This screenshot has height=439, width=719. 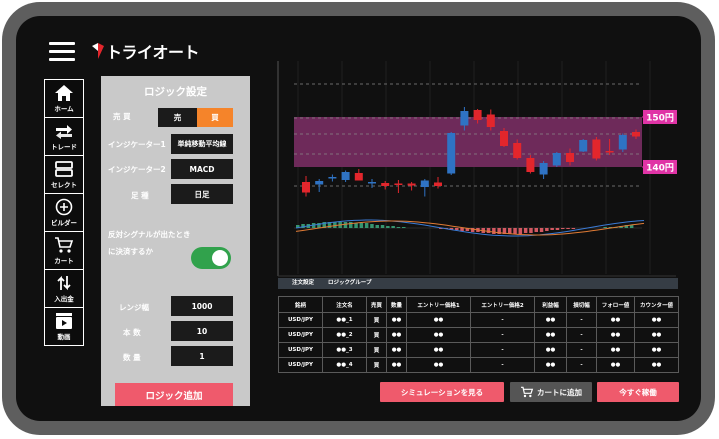 I want to click on add-logic-button: ロジック追加, so click(x=174, y=394).